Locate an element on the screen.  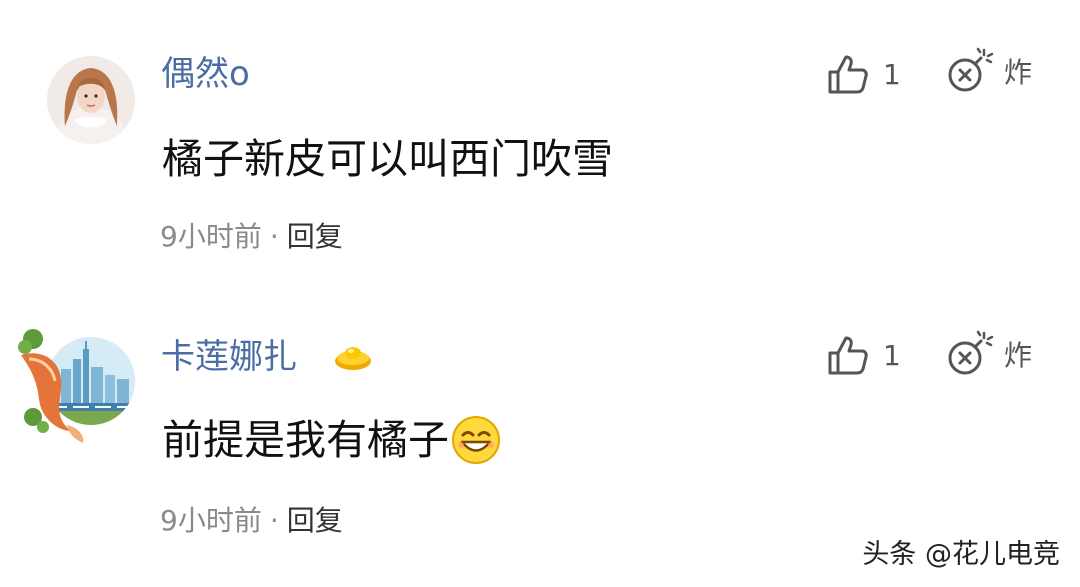
gold-ingot-icon is located at coordinates (353, 358).